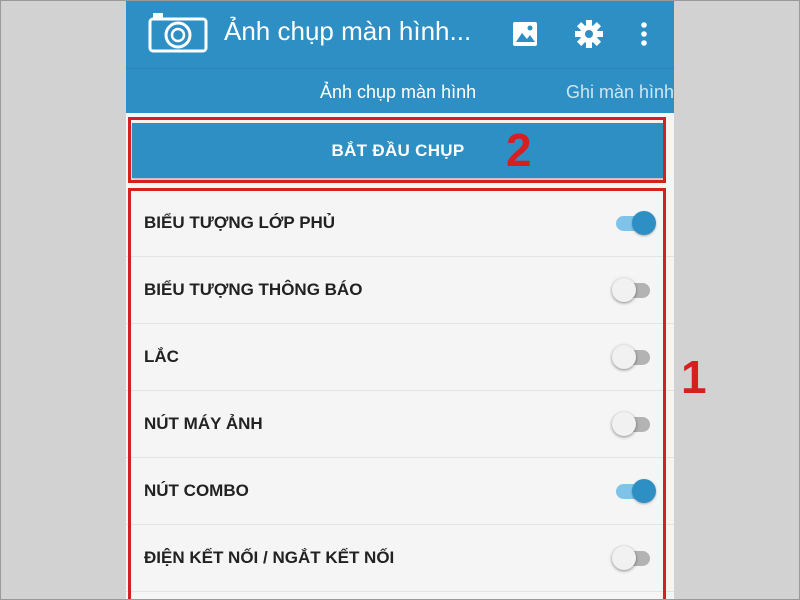 The height and width of the screenshot is (600, 800). I want to click on notification-icon-toggle, so click(635, 290).